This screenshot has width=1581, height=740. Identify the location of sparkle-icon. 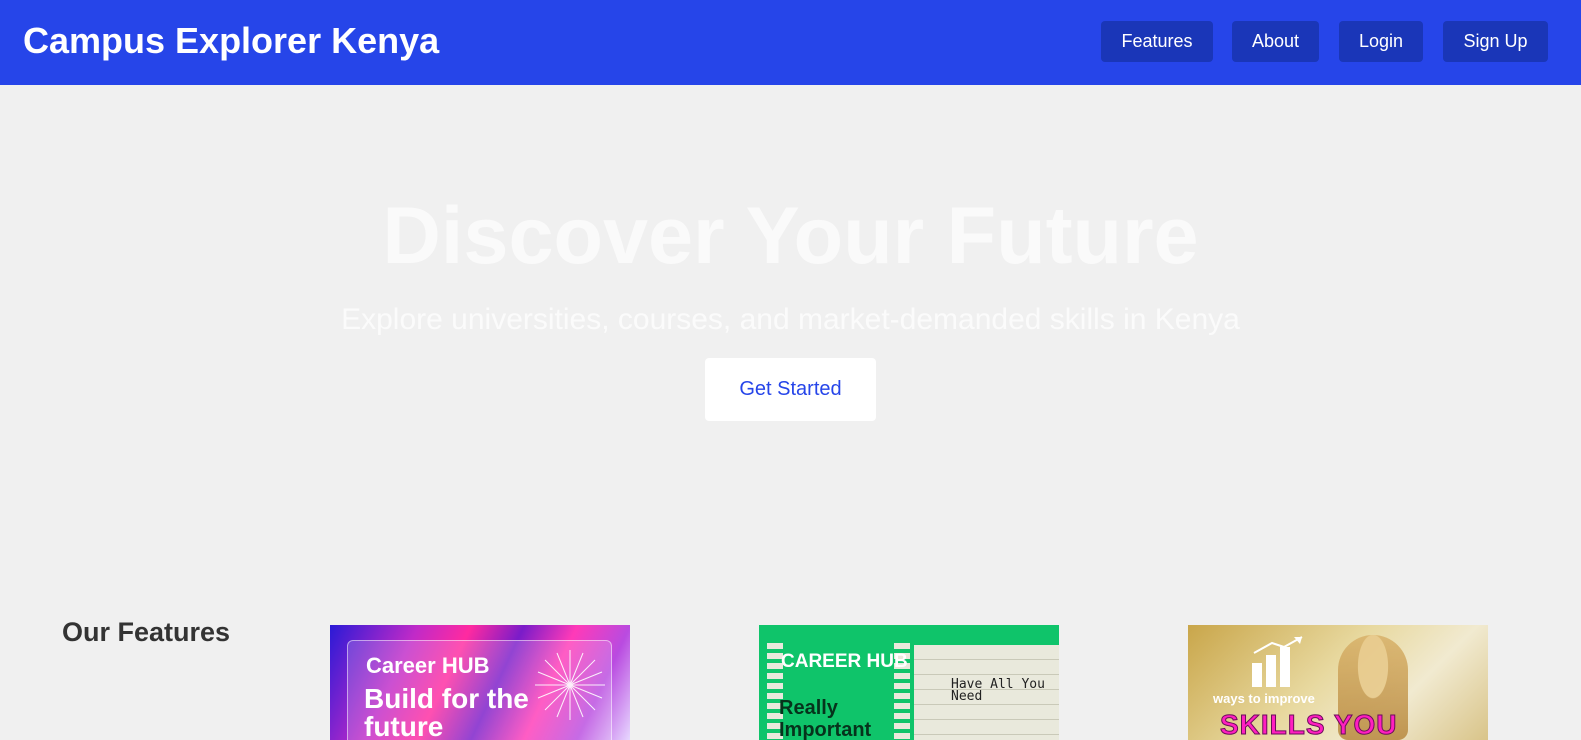
(570, 685).